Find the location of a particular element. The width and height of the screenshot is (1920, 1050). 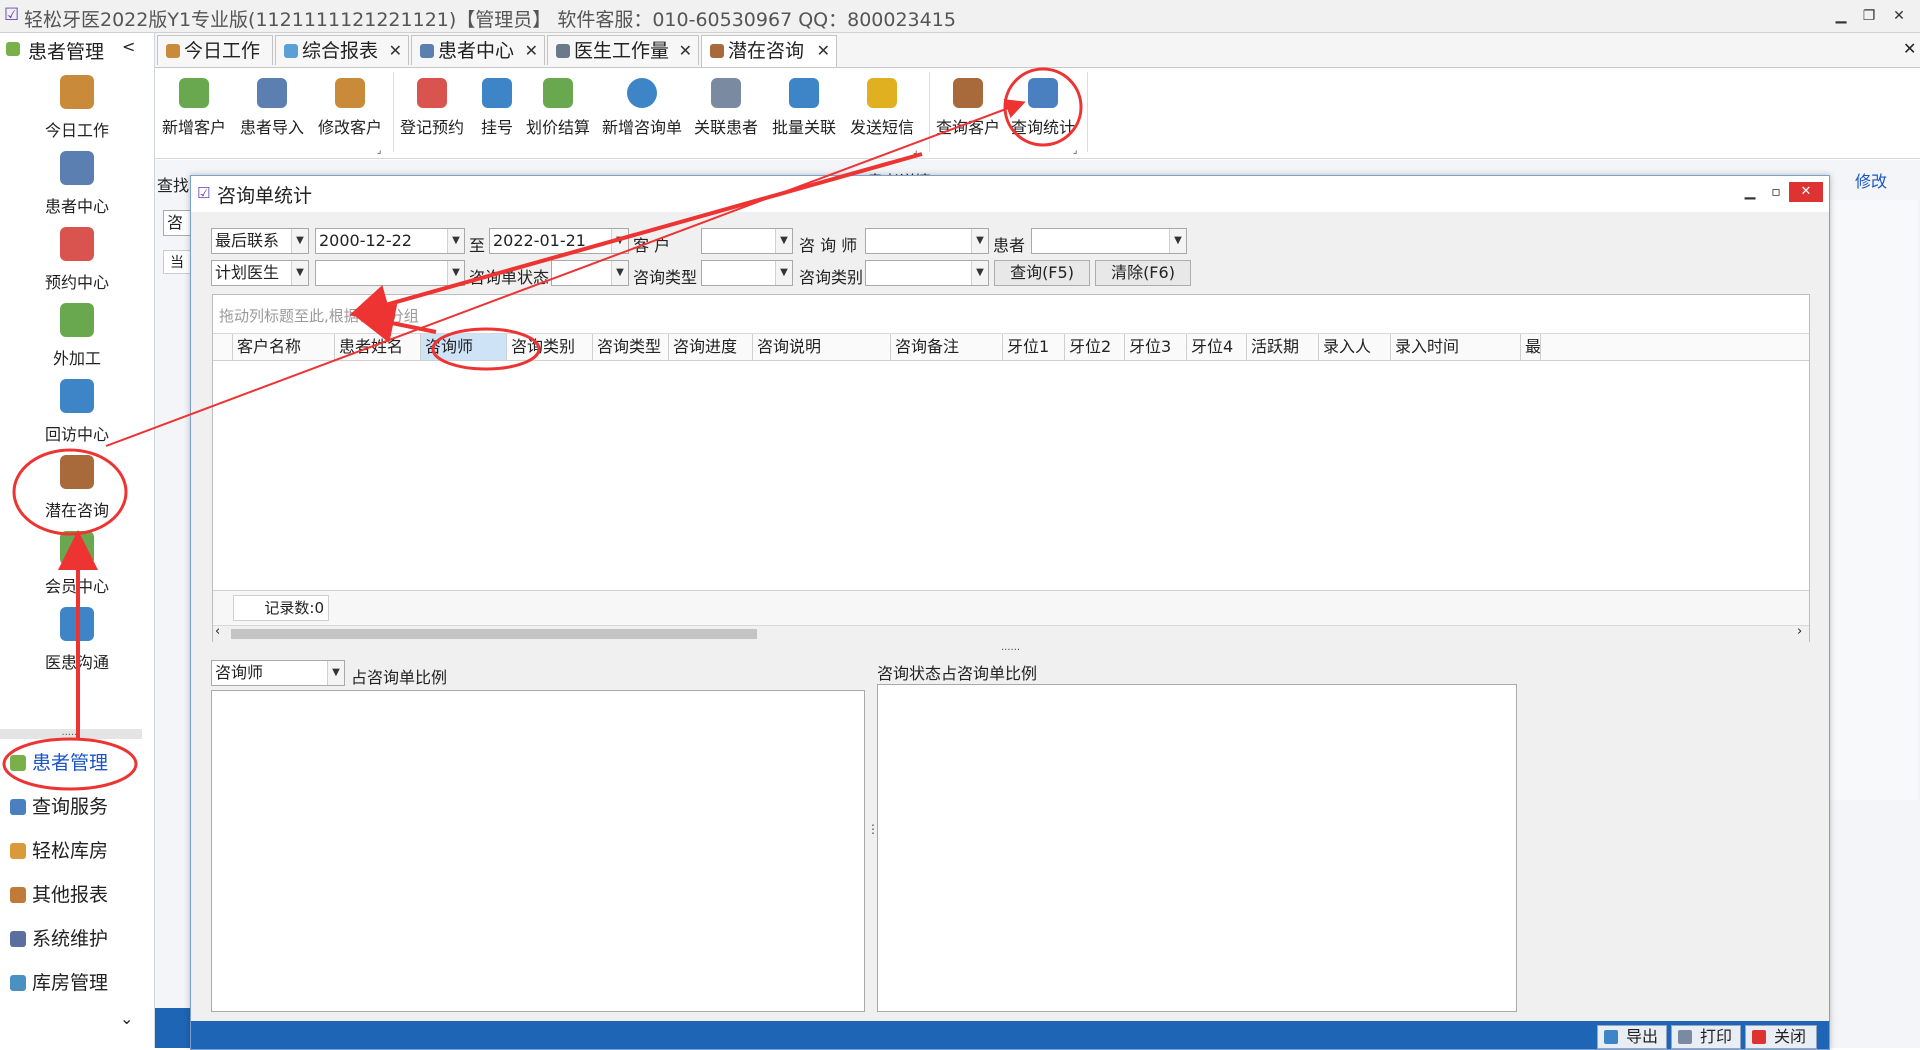

query-customer-button: 查询客户 is located at coordinates (968, 111).